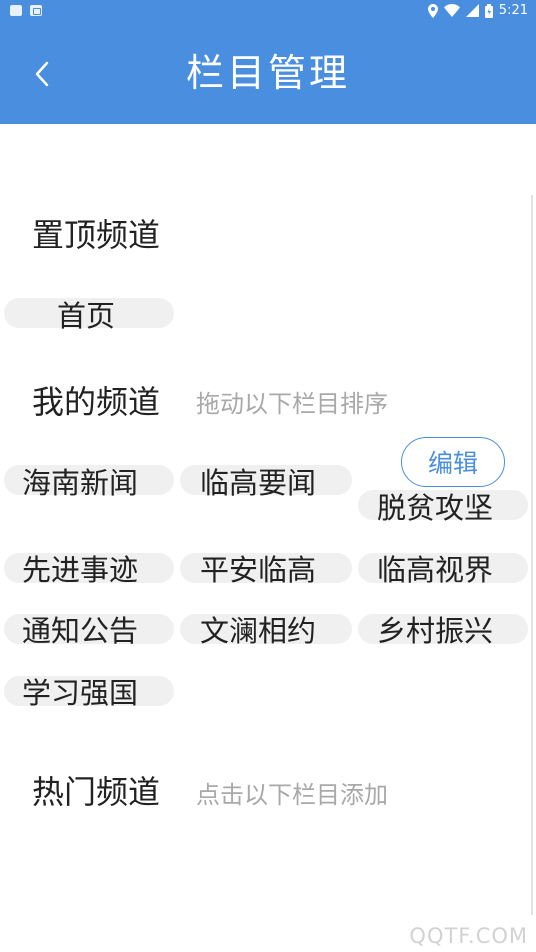 The width and height of the screenshot is (536, 952). Describe the element at coordinates (258, 631) in the screenshot. I see `channel-label-wenlan: 文澜相约` at that location.